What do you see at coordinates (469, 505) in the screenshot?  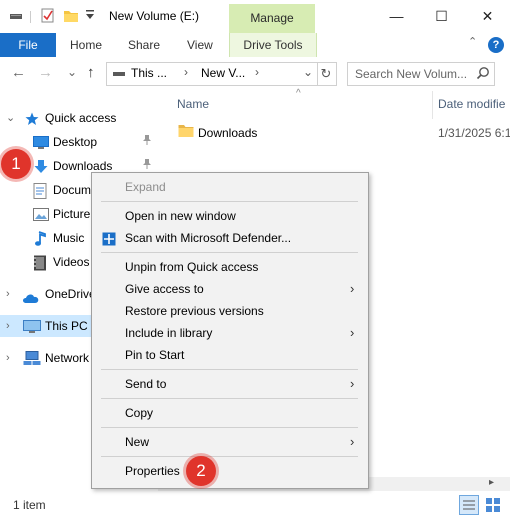 I see `details-view-icon` at bounding box center [469, 505].